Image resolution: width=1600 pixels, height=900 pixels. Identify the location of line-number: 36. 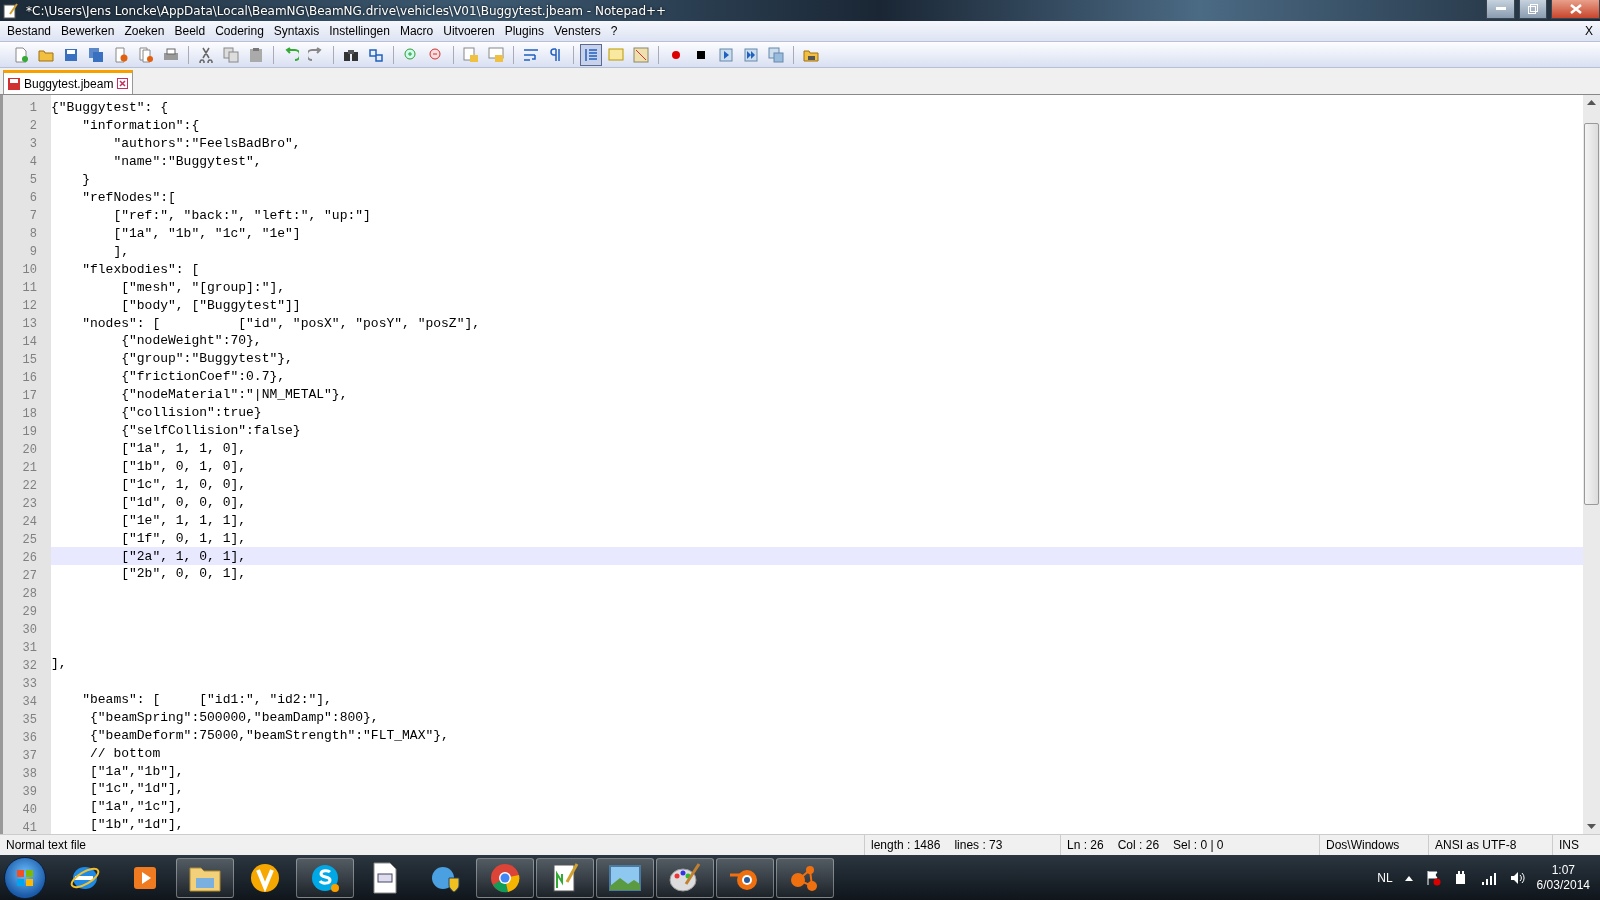
(29, 738).